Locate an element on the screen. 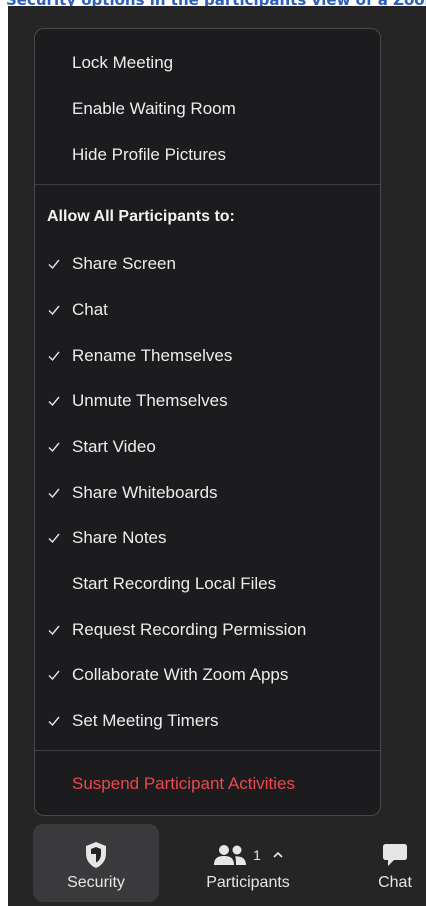 This screenshot has height=906, width=426. meeting-toolbar: Security 1 Participants Chat is located at coordinates (217, 862).